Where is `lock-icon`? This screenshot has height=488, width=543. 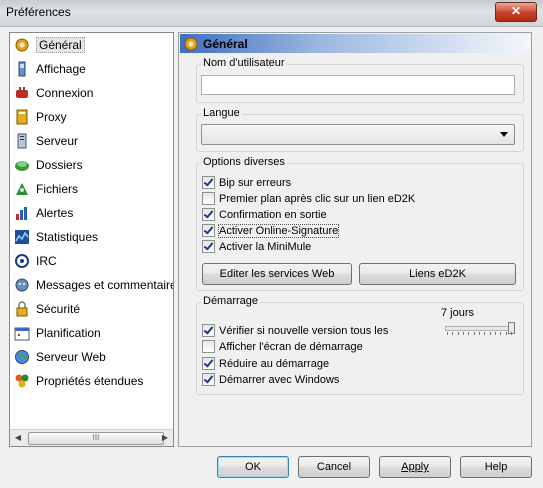
lock-icon is located at coordinates (22, 309).